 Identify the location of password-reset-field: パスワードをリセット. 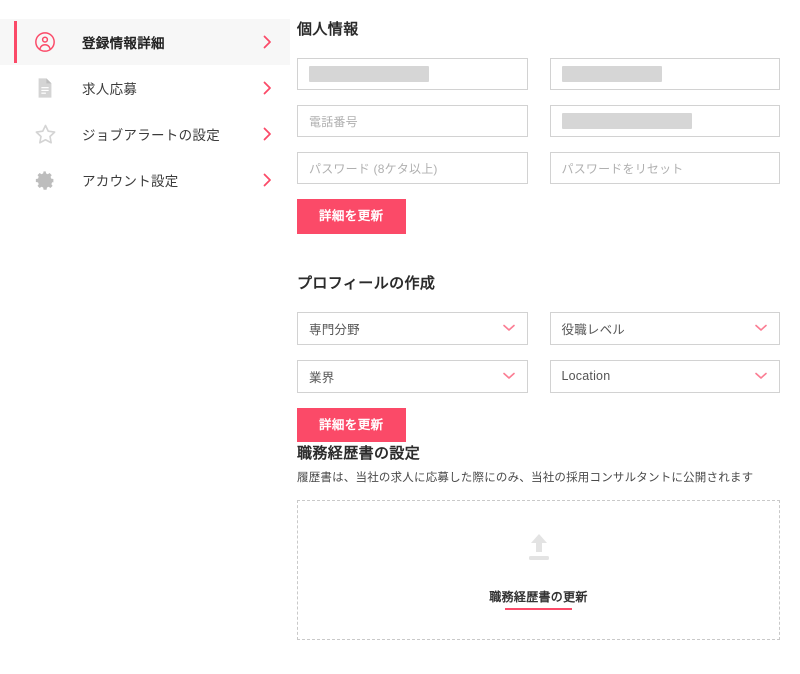
(664, 168).